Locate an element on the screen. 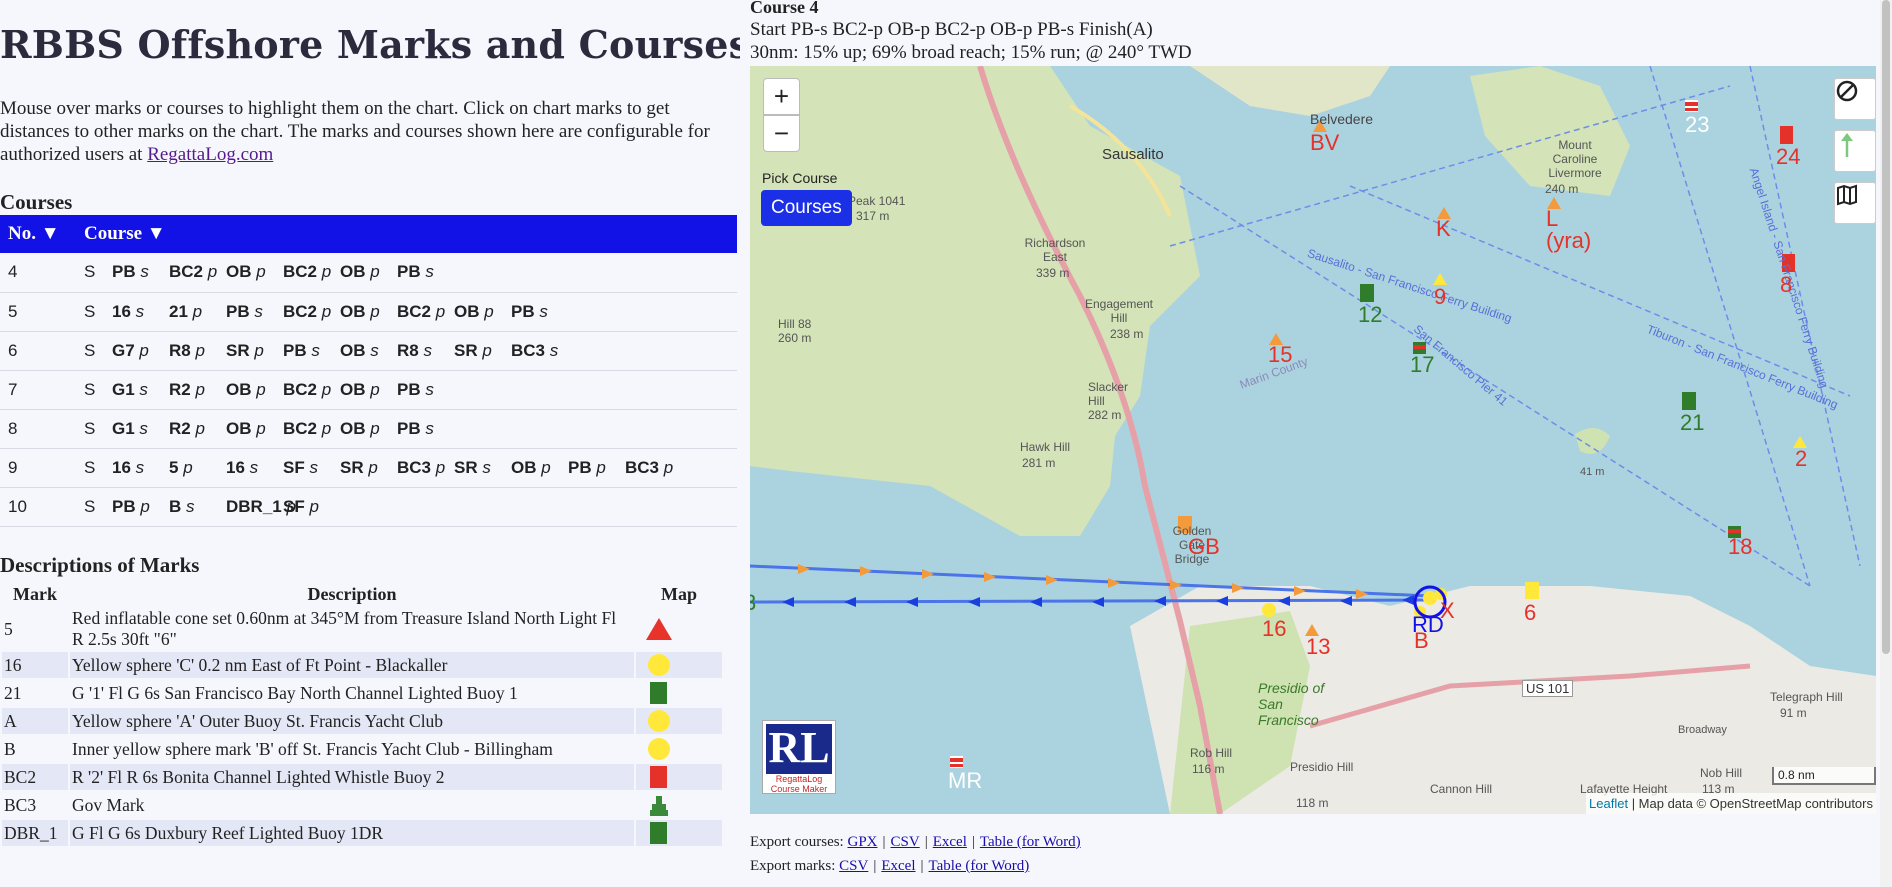 The height and width of the screenshot is (887, 1892). course-row: 6 S G7 p R8 p SR p PB s OB s R8 s SR p BC3 s is located at coordinates (368, 351).